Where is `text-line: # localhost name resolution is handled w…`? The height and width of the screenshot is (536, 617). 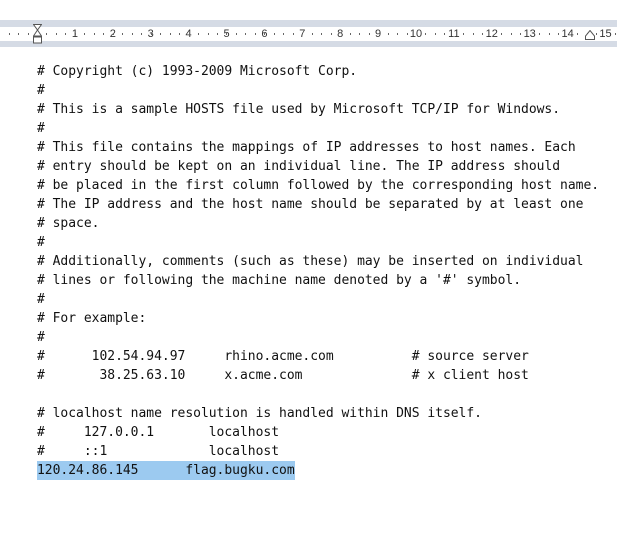
text-line: # localhost name resolution is handled w… is located at coordinates (259, 413).